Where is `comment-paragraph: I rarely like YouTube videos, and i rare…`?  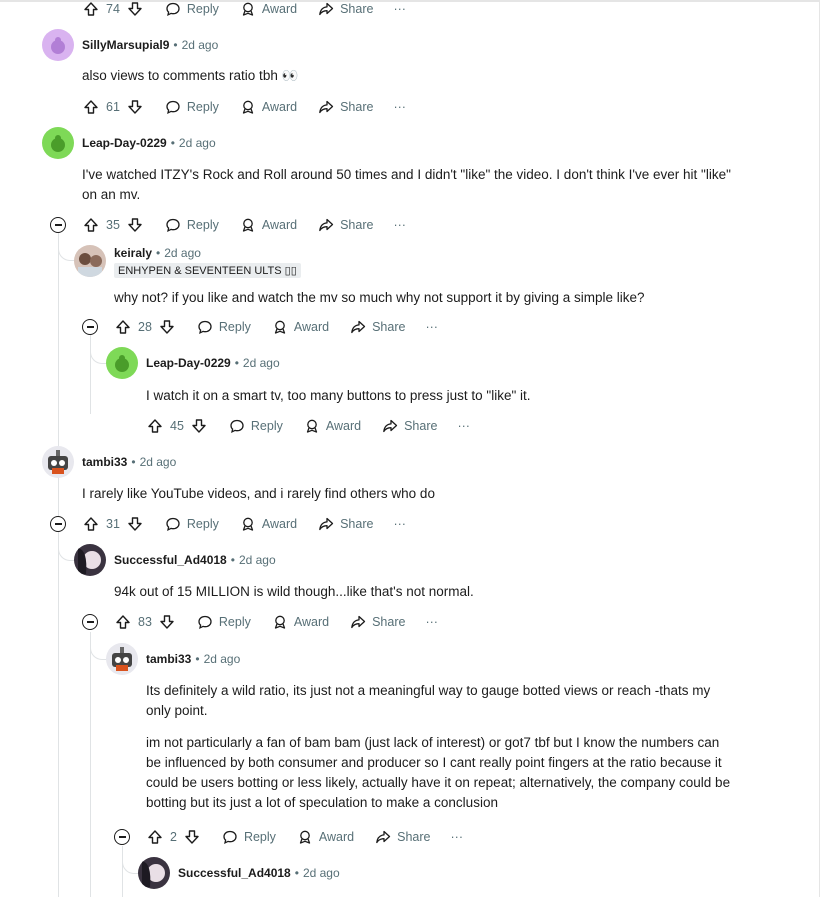 comment-paragraph: I rarely like YouTube videos, and i rare… is located at coordinates (258, 493).